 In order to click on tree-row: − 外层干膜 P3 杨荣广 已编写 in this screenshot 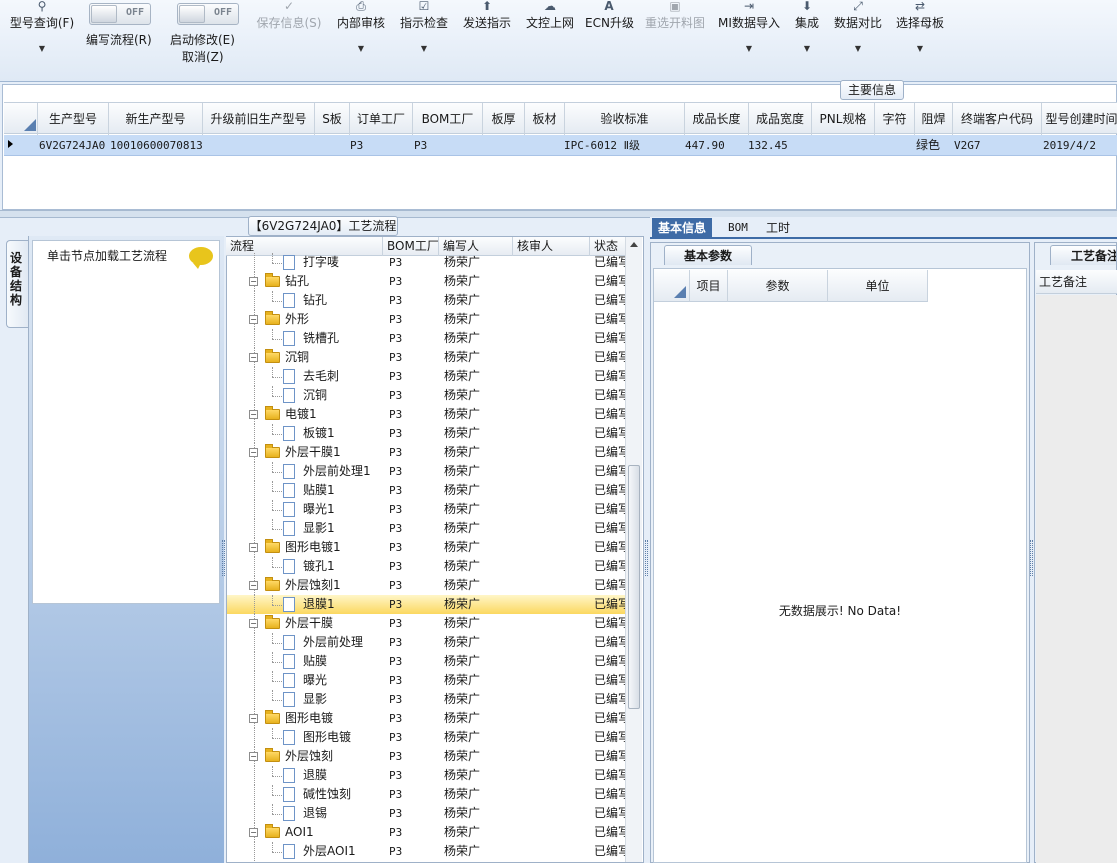, I will do `click(426, 623)`.